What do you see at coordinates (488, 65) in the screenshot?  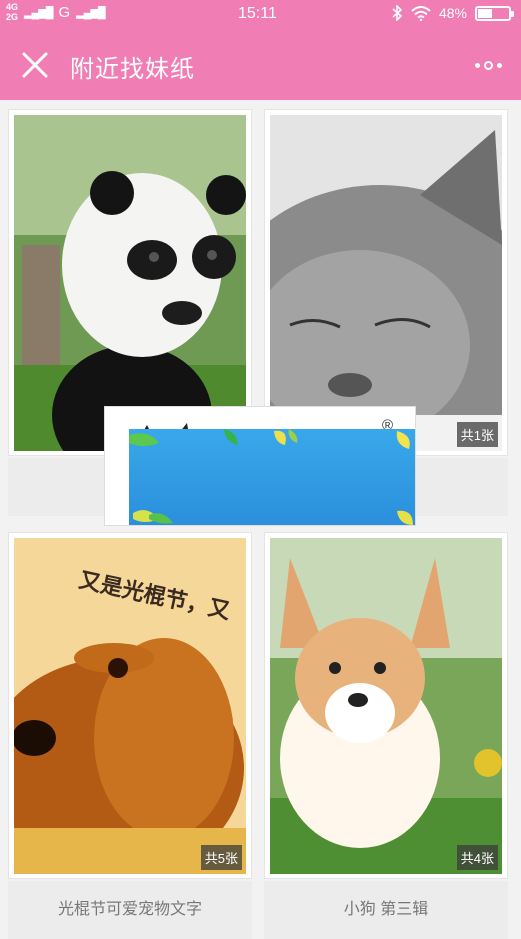 I see `more-icon` at bounding box center [488, 65].